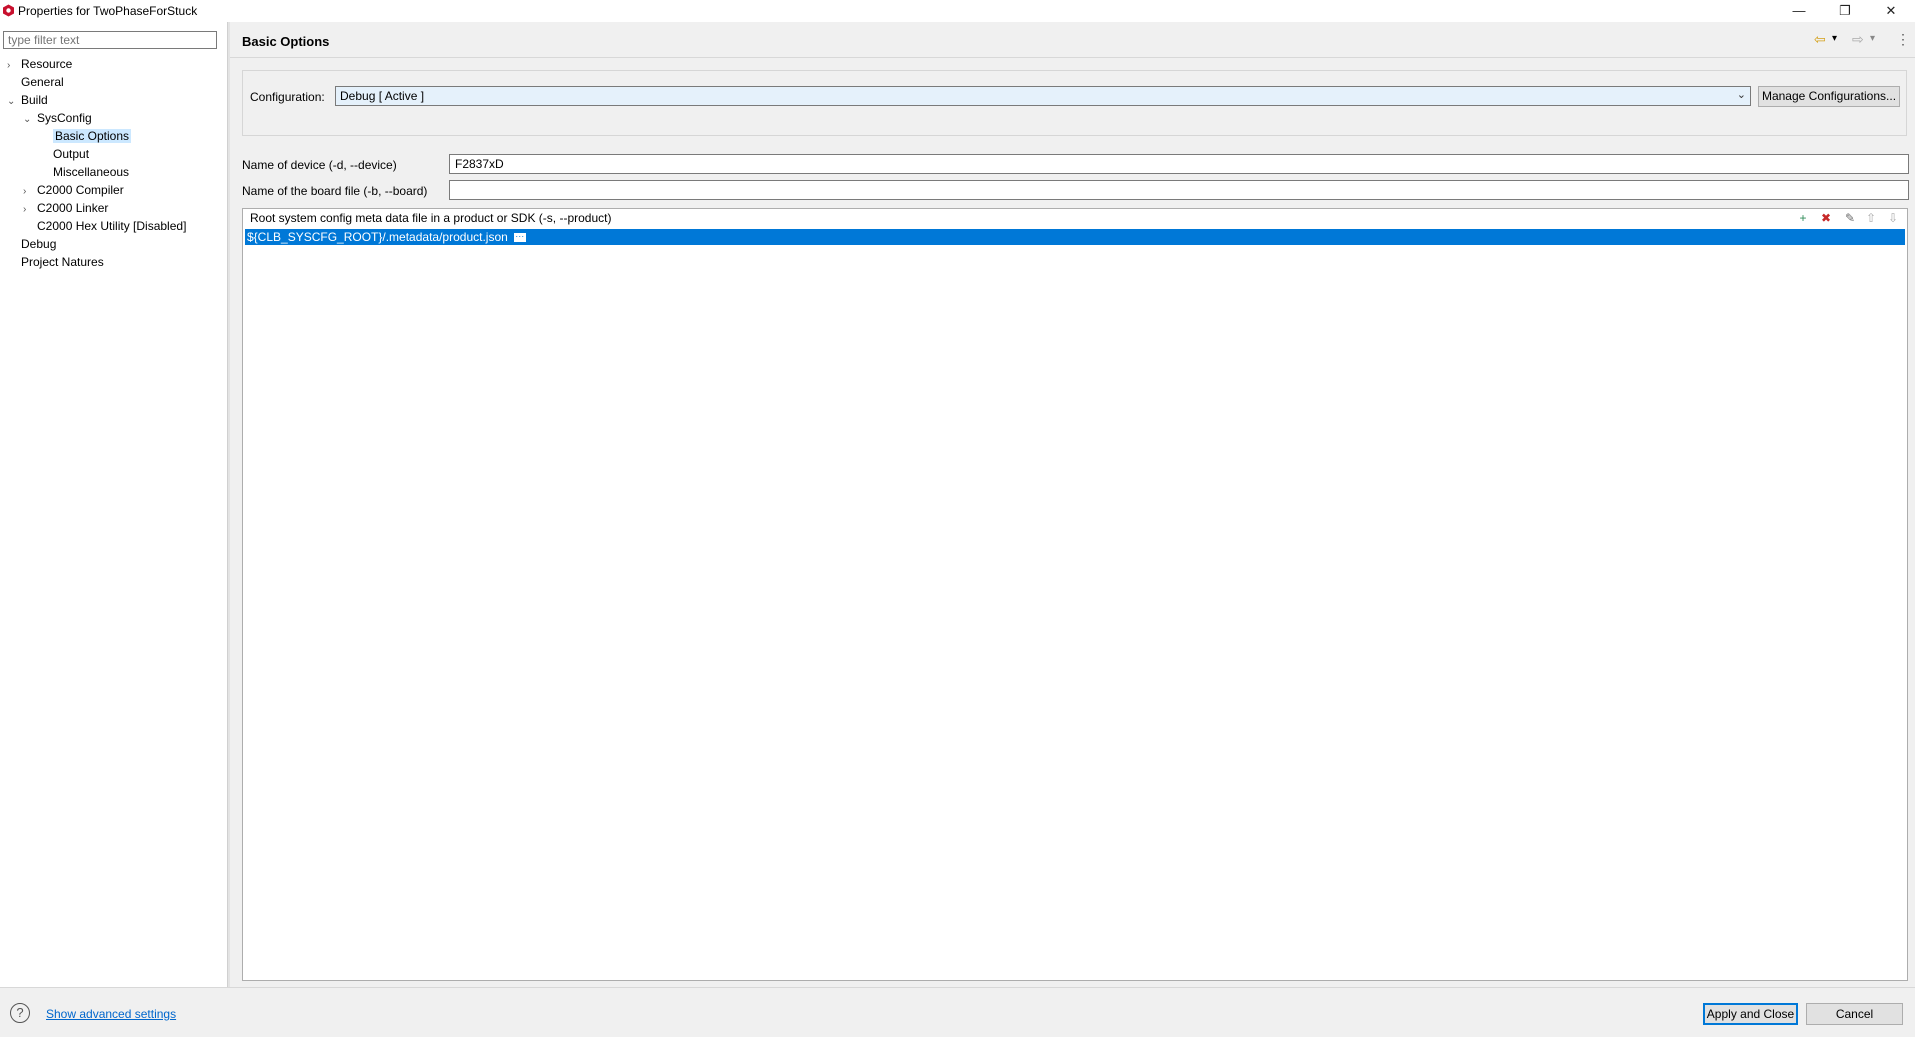  What do you see at coordinates (319, 165) in the screenshot?
I see `device-label: Name of device (-d, --device)` at bounding box center [319, 165].